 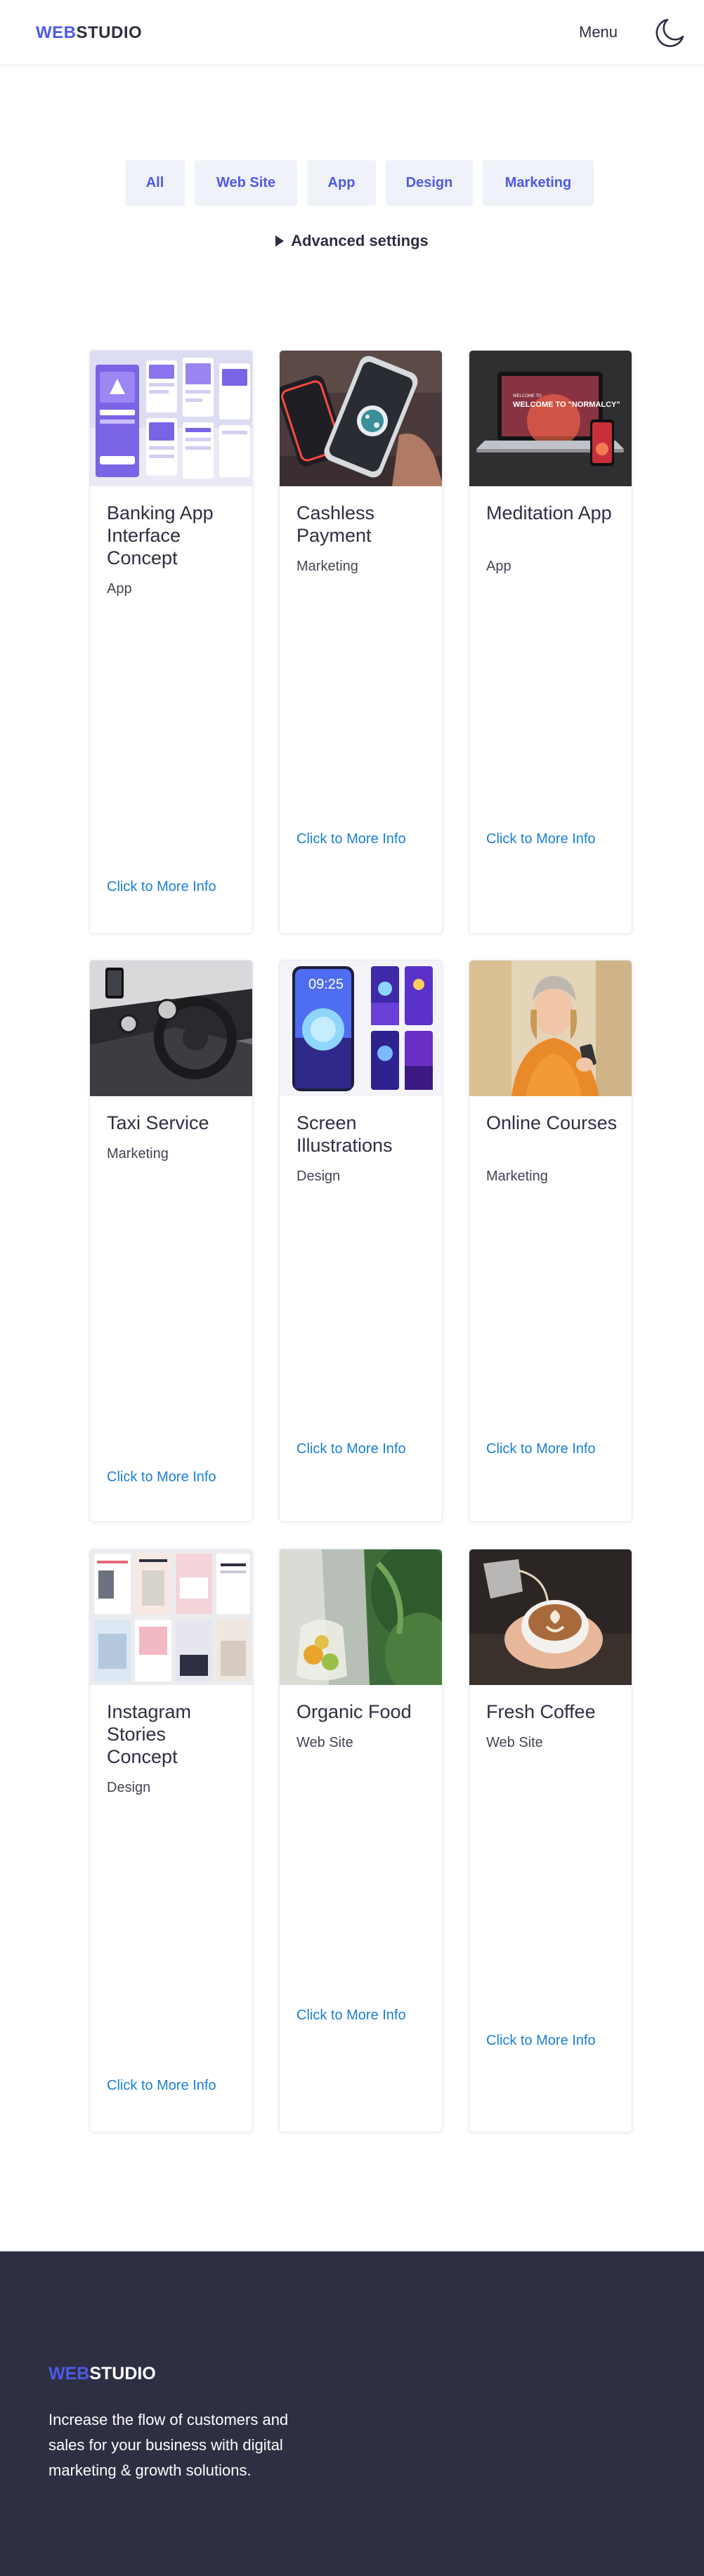 What do you see at coordinates (352, 32) in the screenshot?
I see `site-header: WEBSTUDIO Menu` at bounding box center [352, 32].